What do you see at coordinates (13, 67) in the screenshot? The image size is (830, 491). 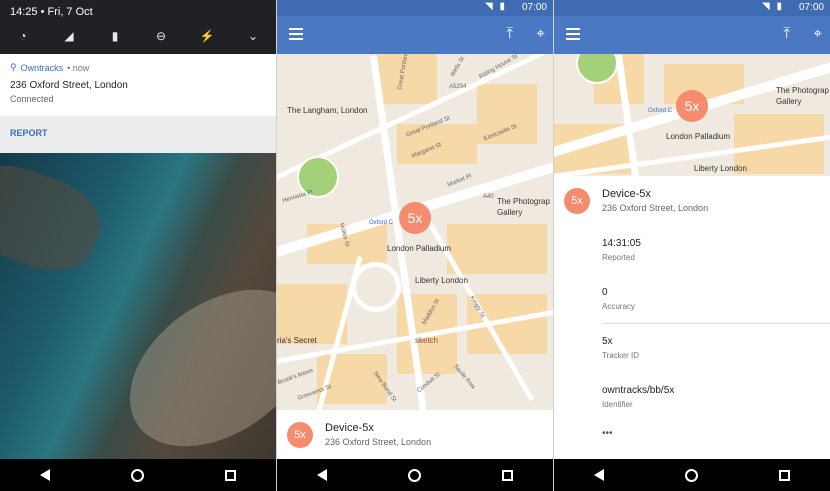 I see `location-pin-icon: ⚲` at bounding box center [13, 67].